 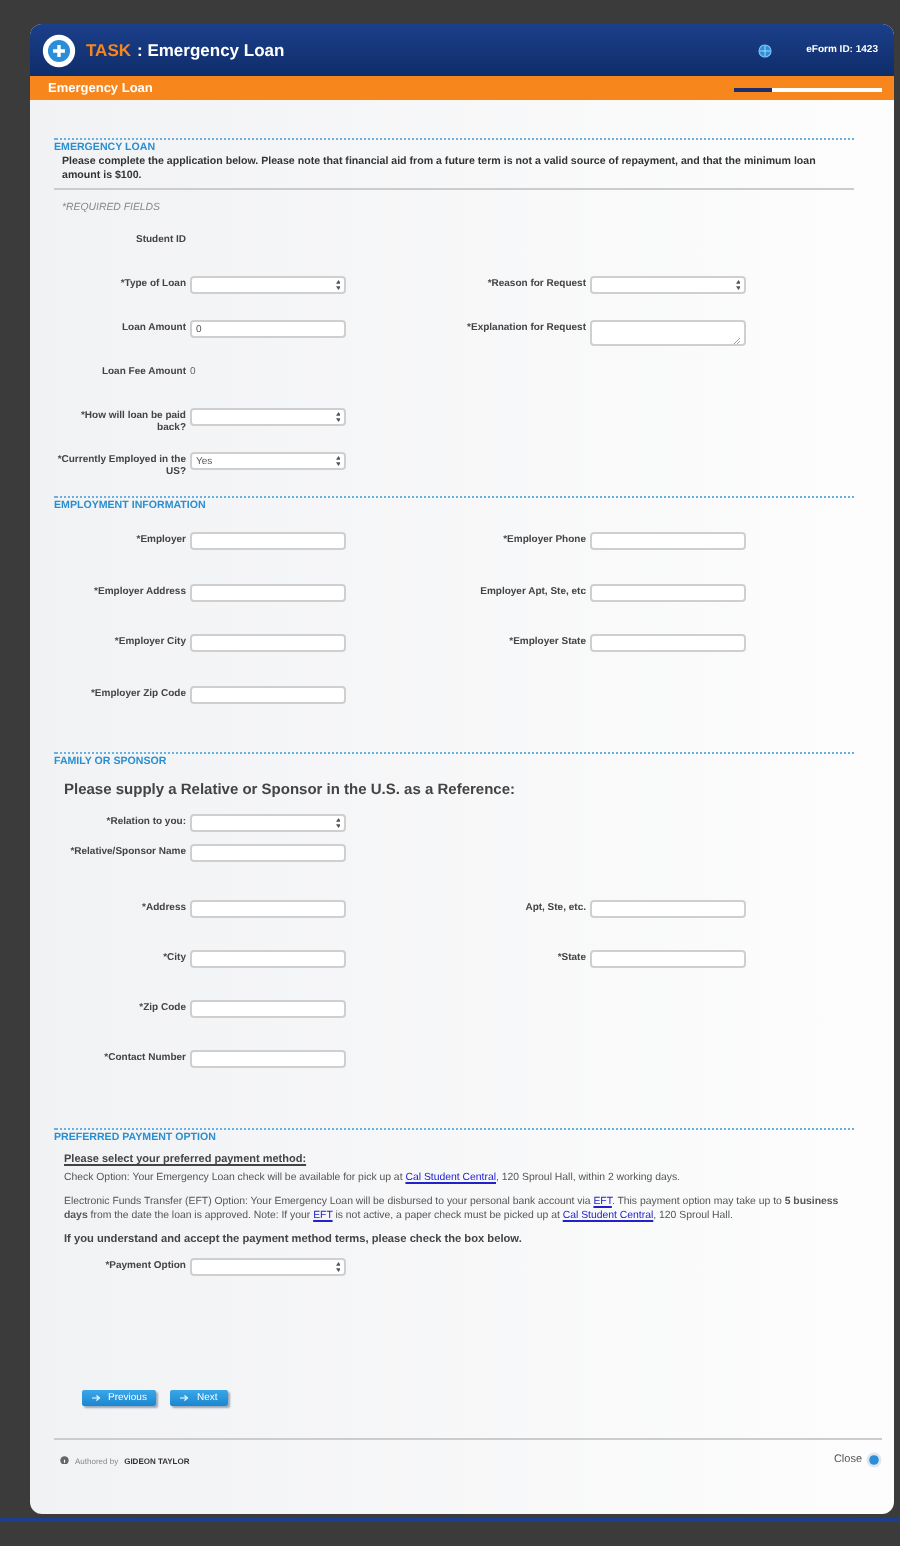 I want to click on info-icon, so click(x=64, y=1460).